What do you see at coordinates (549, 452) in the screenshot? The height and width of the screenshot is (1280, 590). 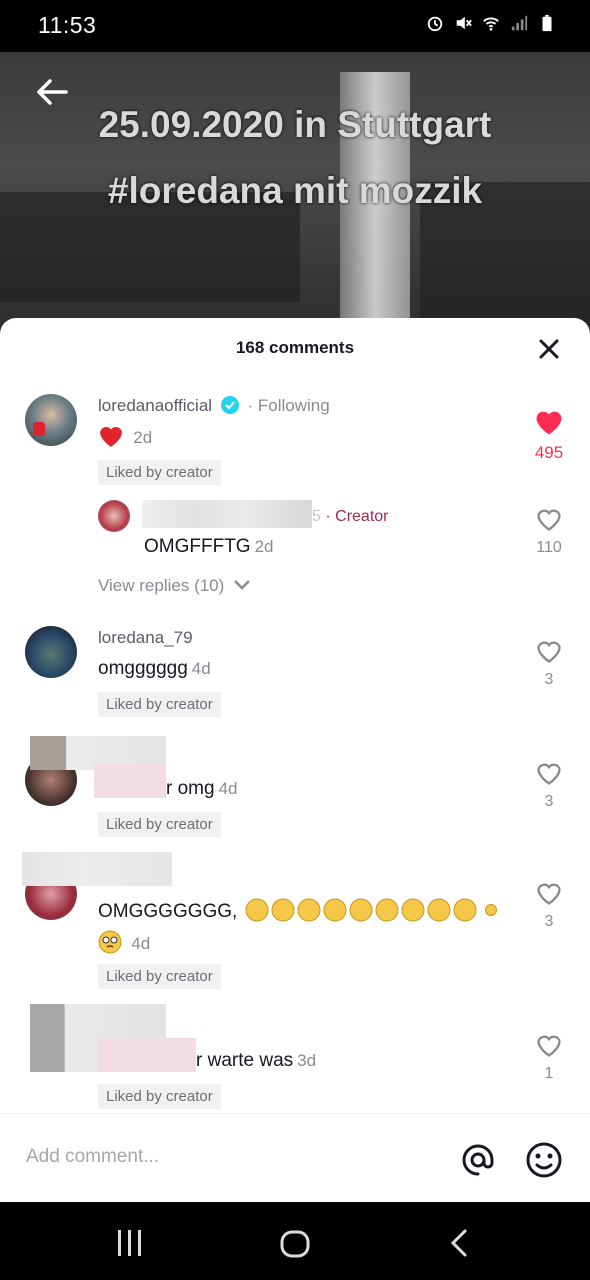 I see `like-count: 495` at bounding box center [549, 452].